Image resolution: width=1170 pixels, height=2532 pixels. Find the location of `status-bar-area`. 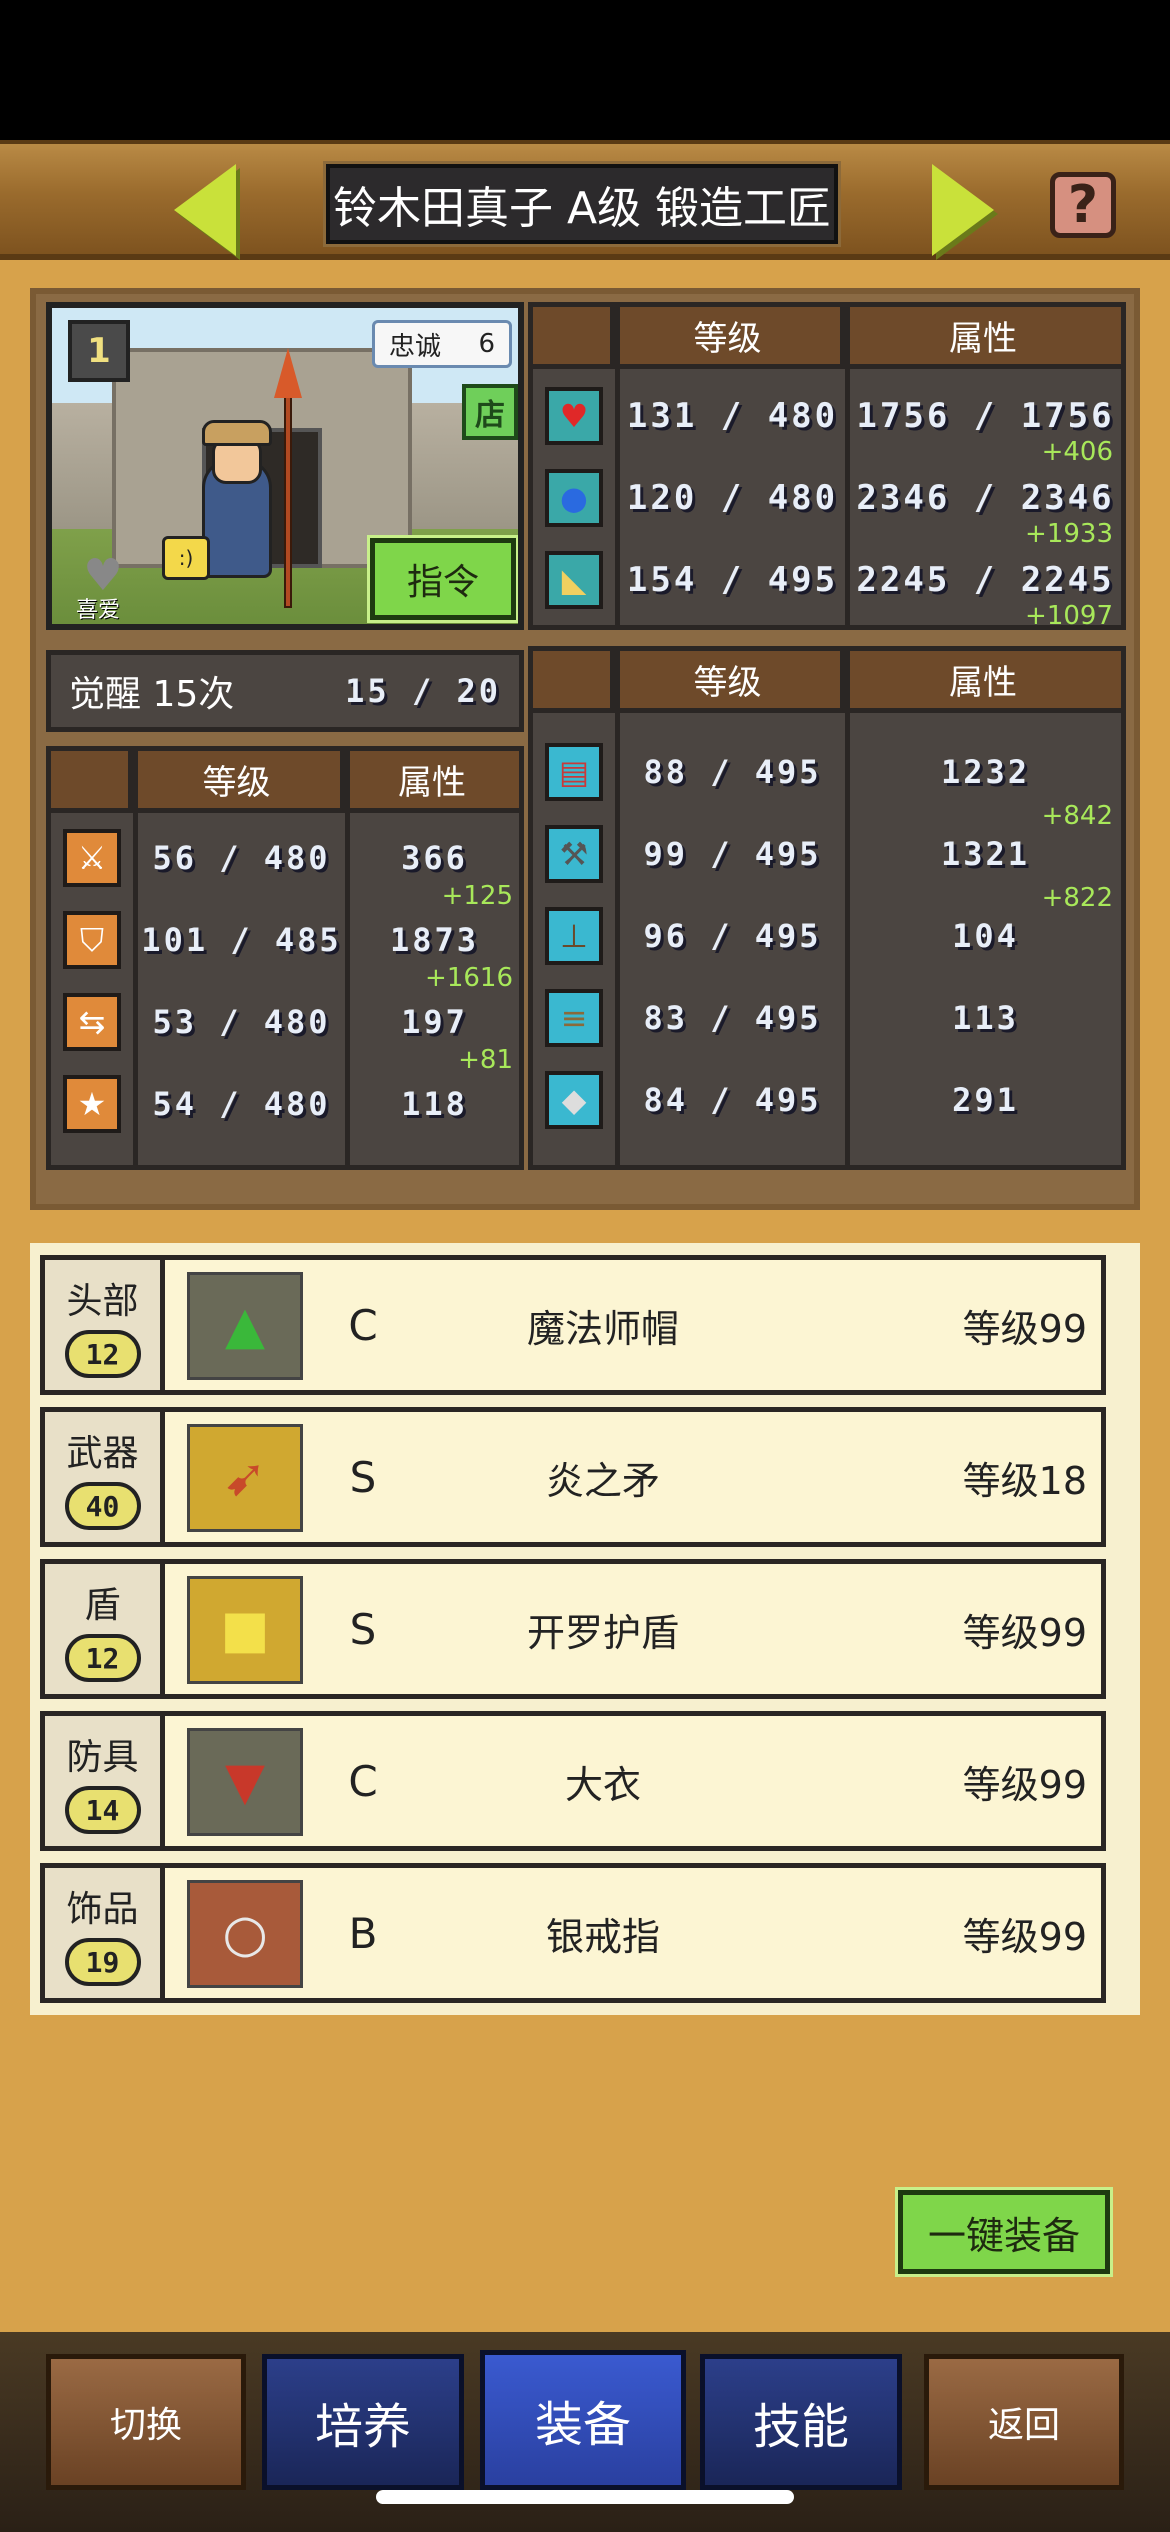

status-bar-area is located at coordinates (585, 70).